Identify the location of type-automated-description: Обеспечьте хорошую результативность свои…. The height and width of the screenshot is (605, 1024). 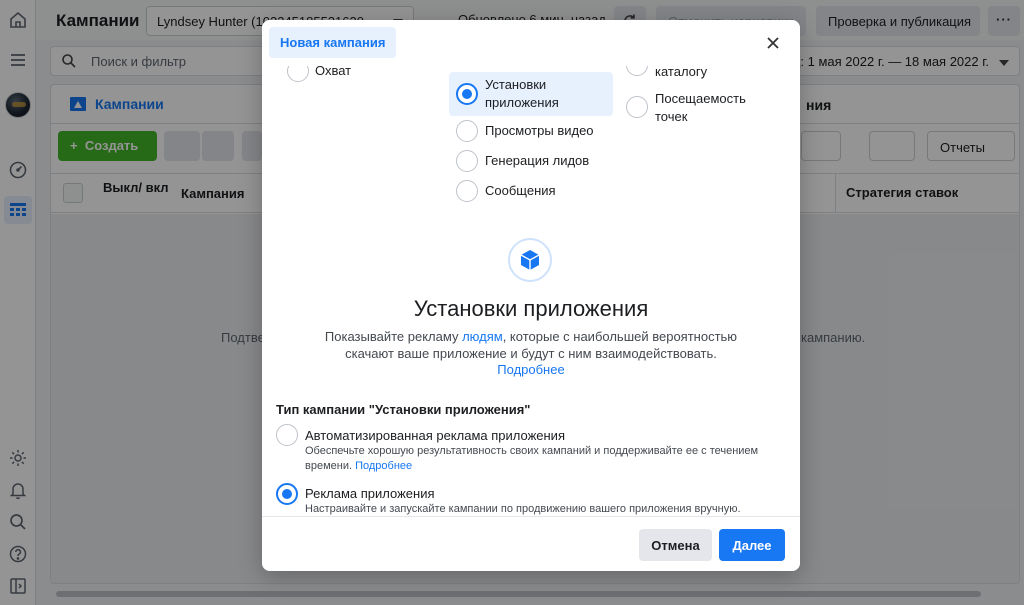
(535, 459).